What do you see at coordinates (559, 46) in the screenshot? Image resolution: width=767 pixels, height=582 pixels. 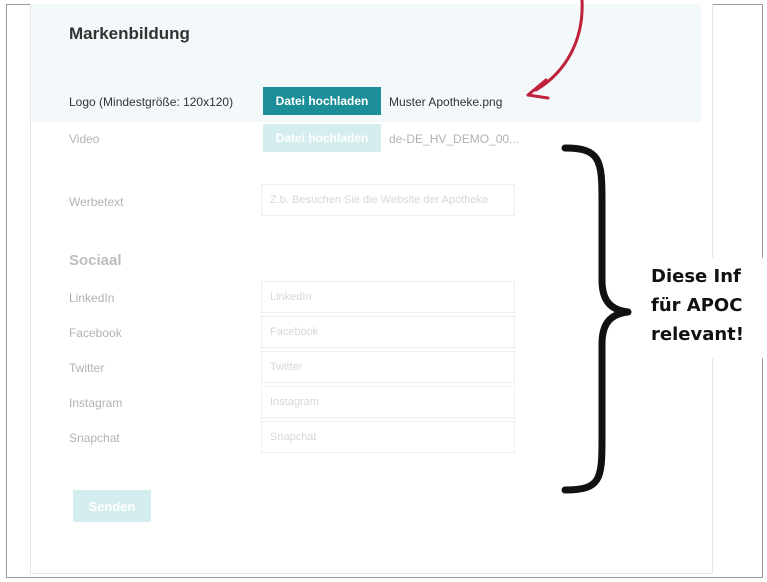 I see `red-arrow-icon` at bounding box center [559, 46].